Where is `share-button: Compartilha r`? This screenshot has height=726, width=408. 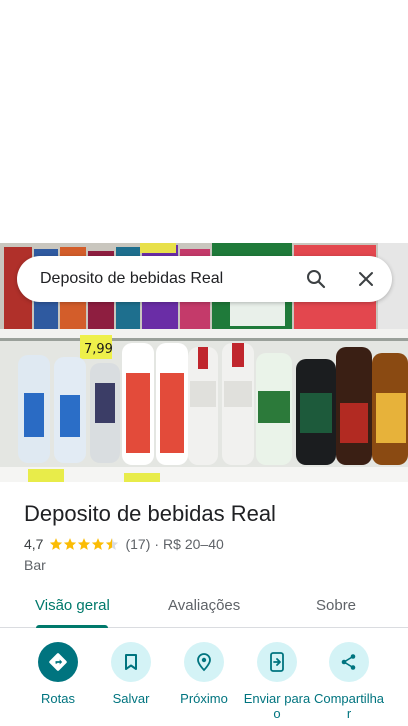
share-button: Compartilha r is located at coordinates (349, 681).